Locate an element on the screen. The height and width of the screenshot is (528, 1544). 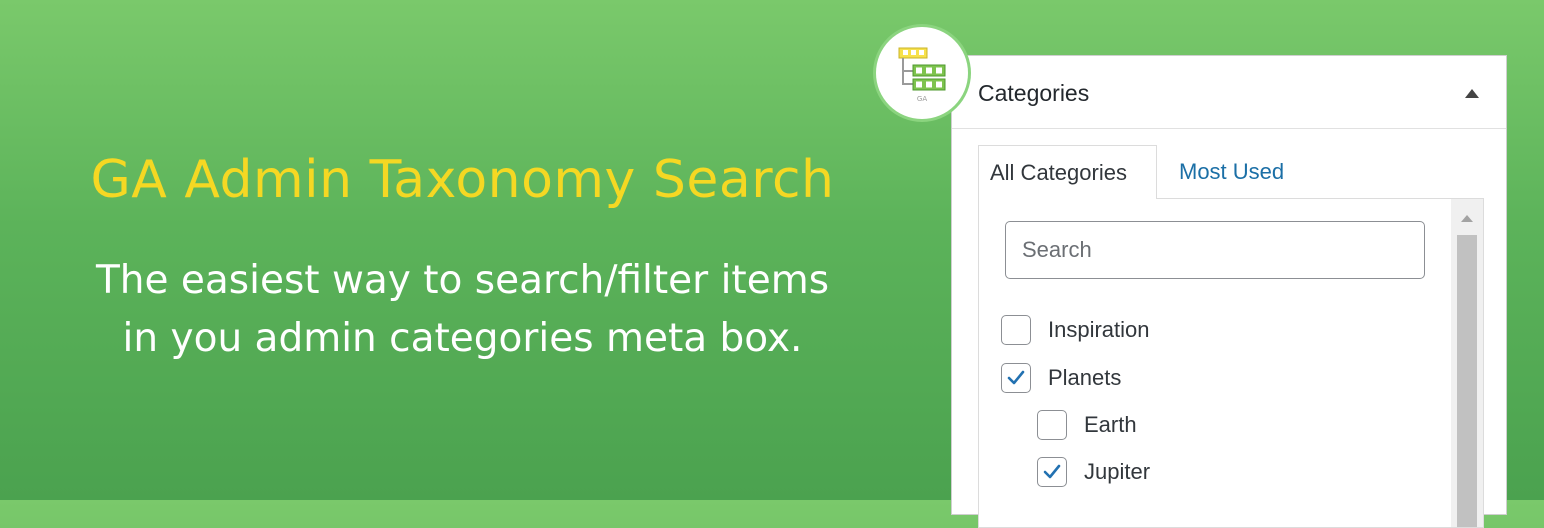
logo-text: GA is located at coordinates (922, 99).